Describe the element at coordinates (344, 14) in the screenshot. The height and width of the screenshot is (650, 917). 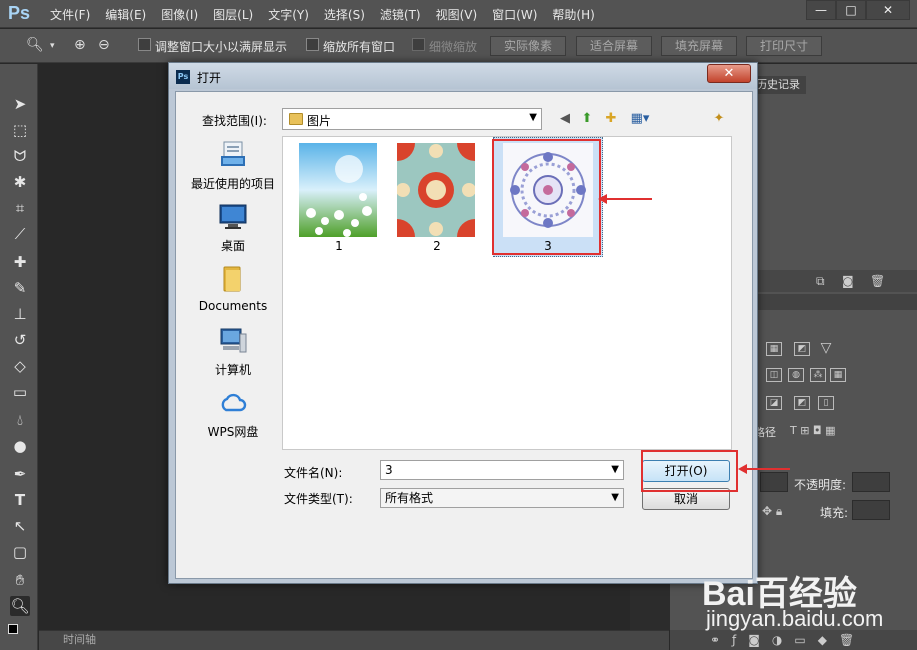
I see `menu-select: 选择(S)` at that location.